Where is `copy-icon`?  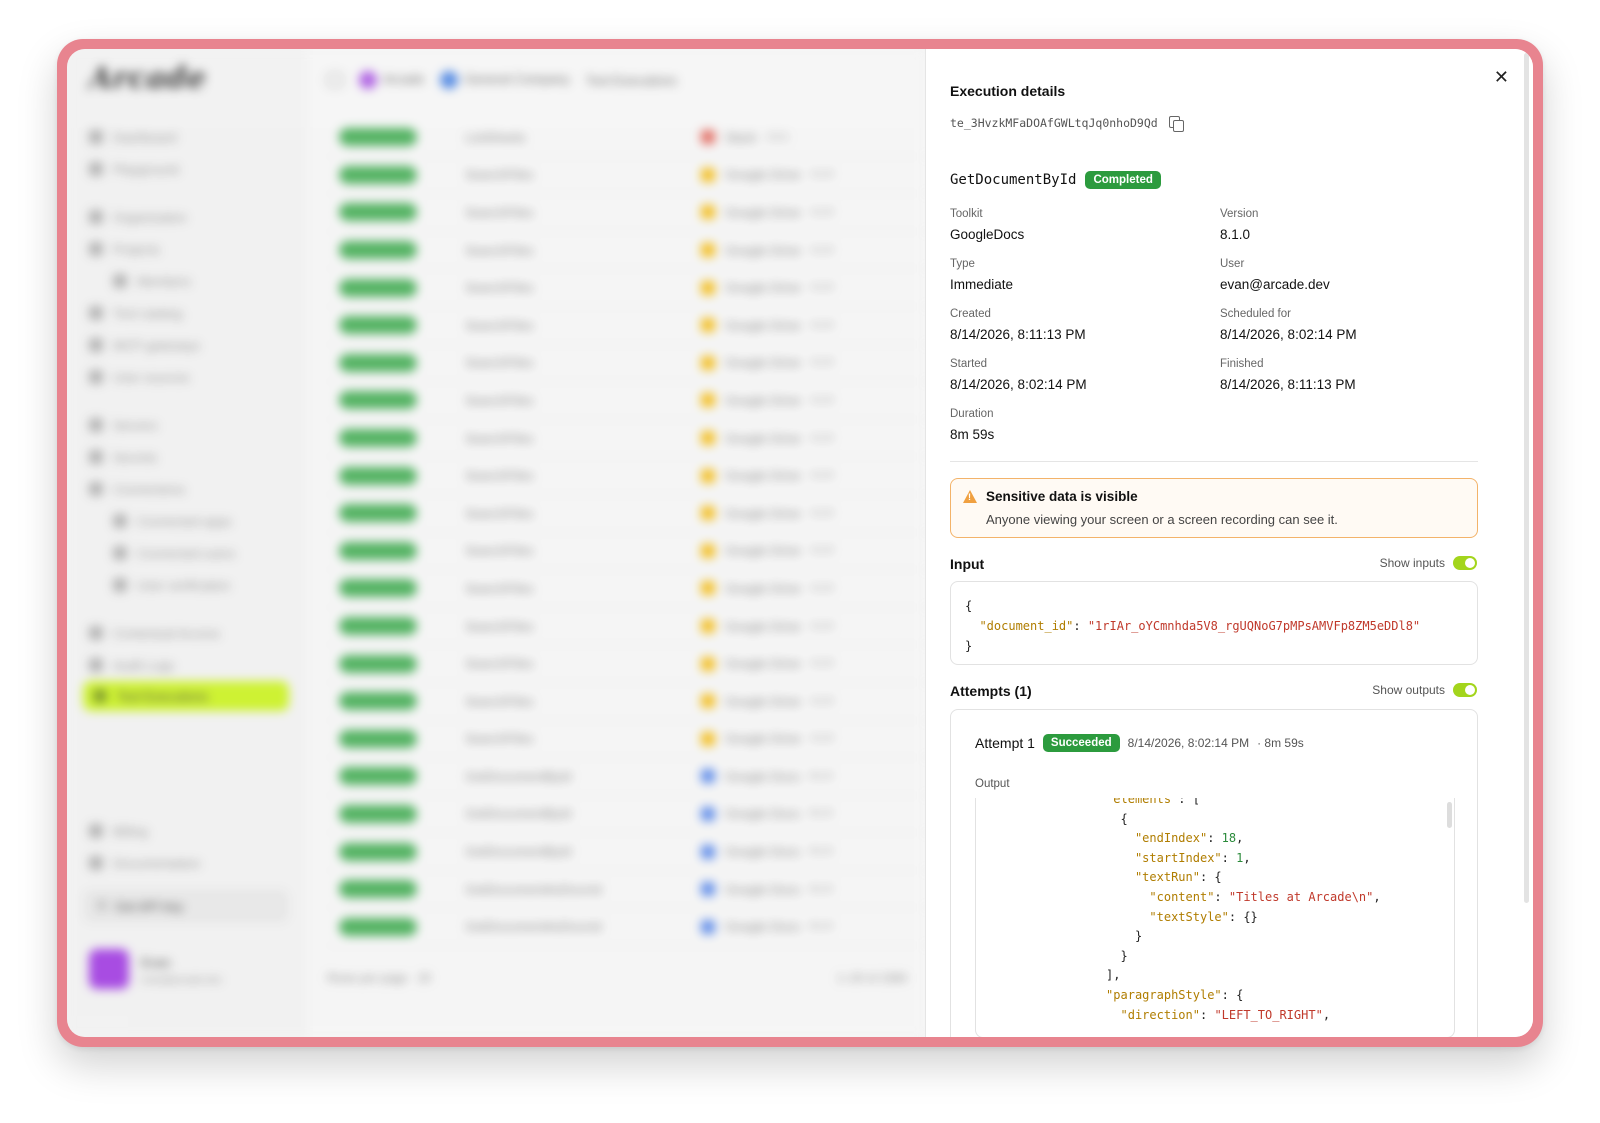 copy-icon is located at coordinates (1176, 123).